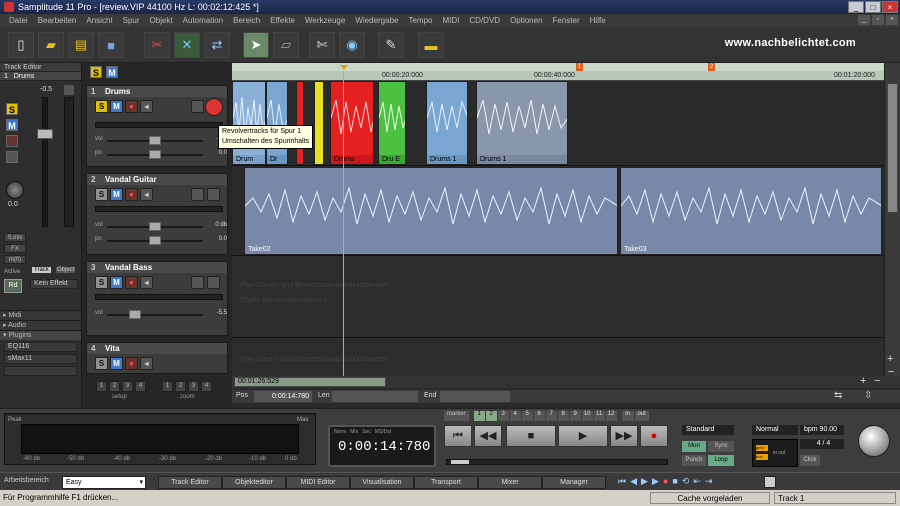 This screenshot has height=506, width=900. What do you see at coordinates (383, 432) in the screenshot?
I see `time-format-msdst: MS/Dst` at bounding box center [383, 432].